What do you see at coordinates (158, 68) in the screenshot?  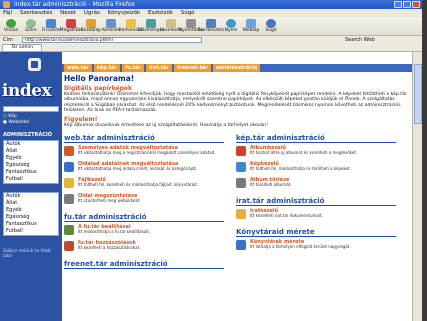 I see `nav-irat-tar: irat.tár` at bounding box center [158, 68].